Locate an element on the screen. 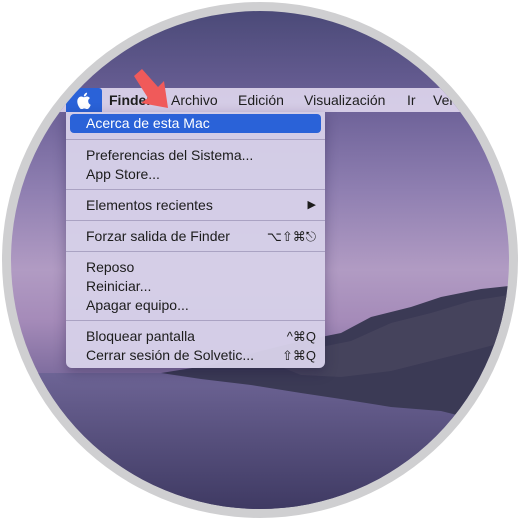  apple-logo-icon is located at coordinates (84, 100).